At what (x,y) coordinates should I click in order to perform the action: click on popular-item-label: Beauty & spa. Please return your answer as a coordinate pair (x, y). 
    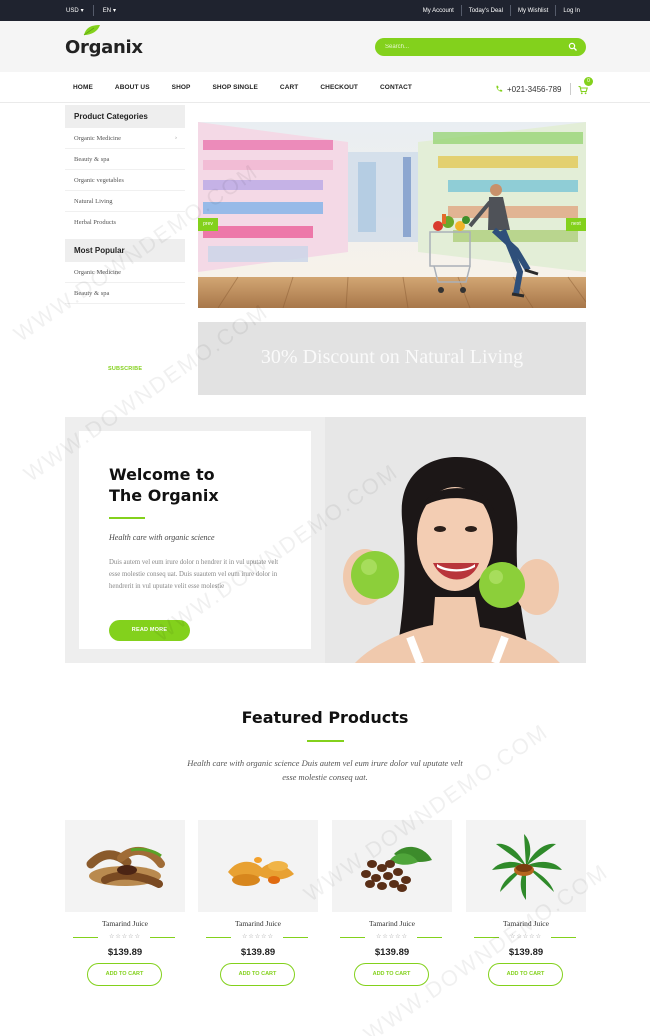
    Looking at the image, I should click on (92, 293).